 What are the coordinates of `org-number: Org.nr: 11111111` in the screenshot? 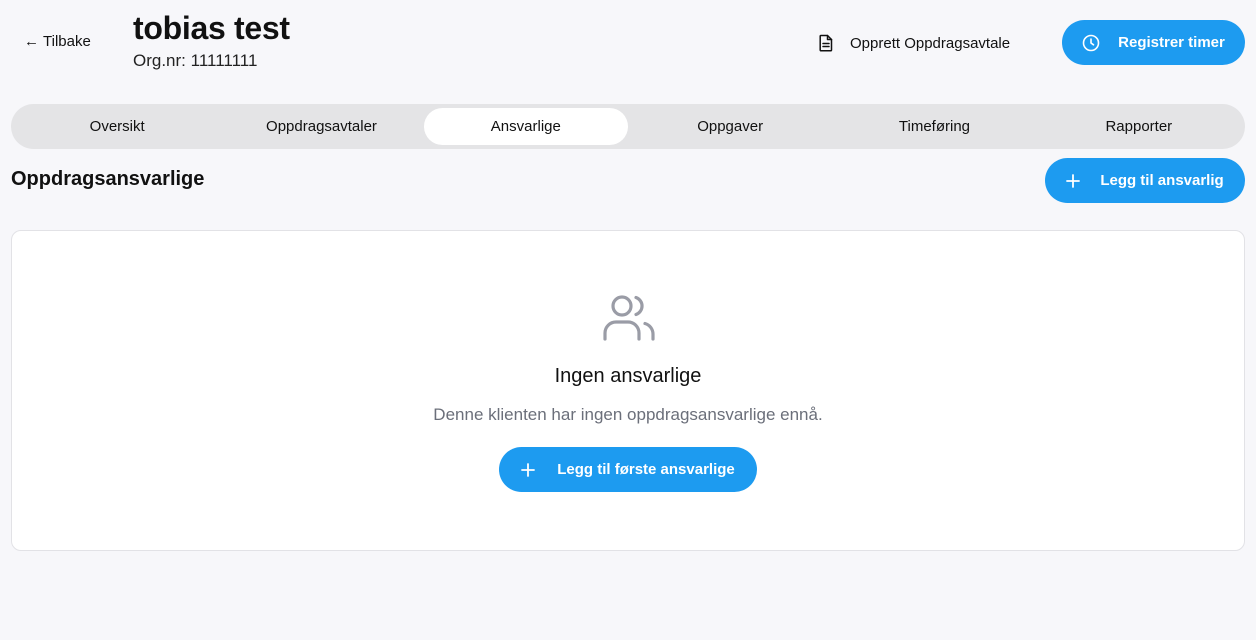 It's located at (195, 60).